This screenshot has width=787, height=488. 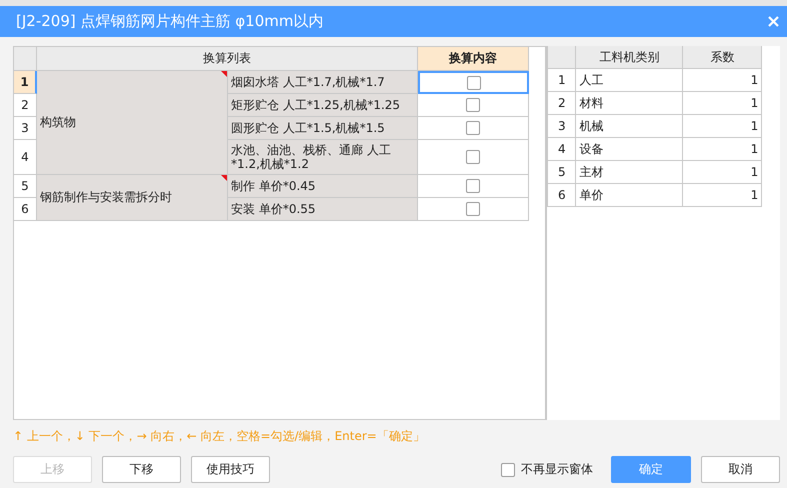 I want to click on cancel-button: 取消, so click(x=740, y=469).